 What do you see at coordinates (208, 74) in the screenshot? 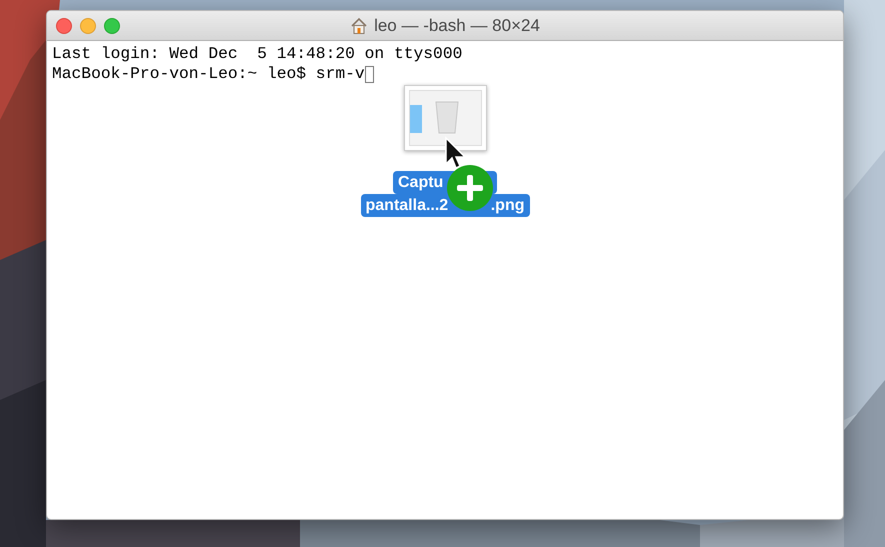
I see `terminal-line: MacBook-Pro-von-Leo:~ leo$ srm-v` at bounding box center [208, 74].